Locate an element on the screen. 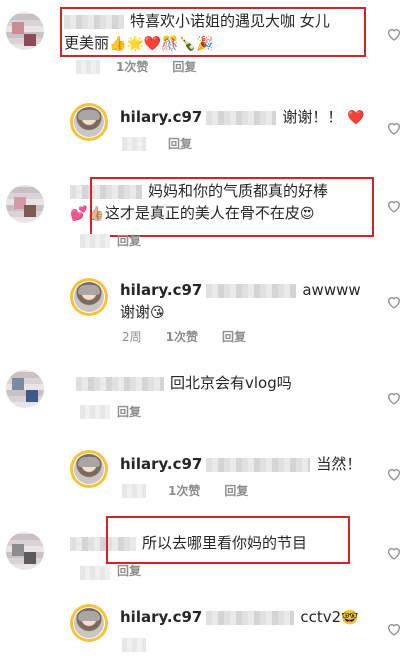  comment-text: 回北京会有vlog吗 is located at coordinates (231, 383).